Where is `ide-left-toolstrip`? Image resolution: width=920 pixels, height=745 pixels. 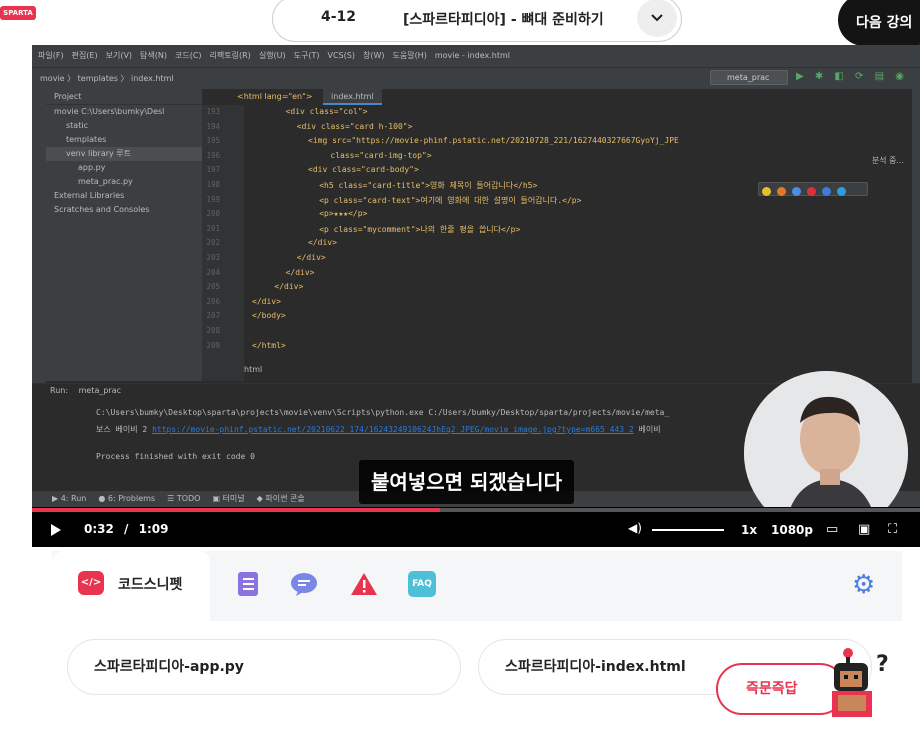
ide-left-toolstrip is located at coordinates (39, 239).